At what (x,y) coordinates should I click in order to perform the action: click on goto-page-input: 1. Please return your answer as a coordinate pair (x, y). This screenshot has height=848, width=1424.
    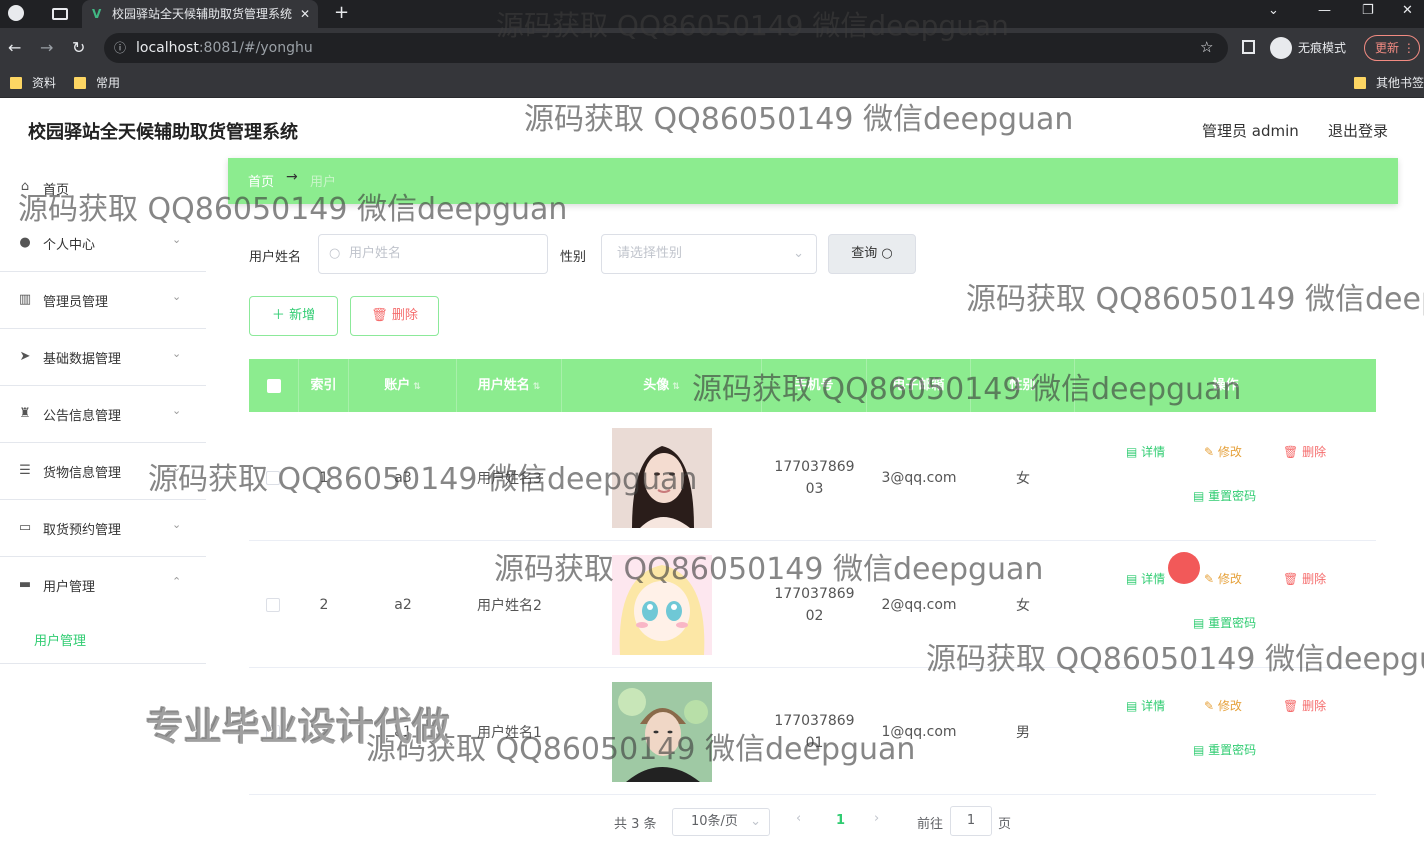
    Looking at the image, I should click on (971, 821).